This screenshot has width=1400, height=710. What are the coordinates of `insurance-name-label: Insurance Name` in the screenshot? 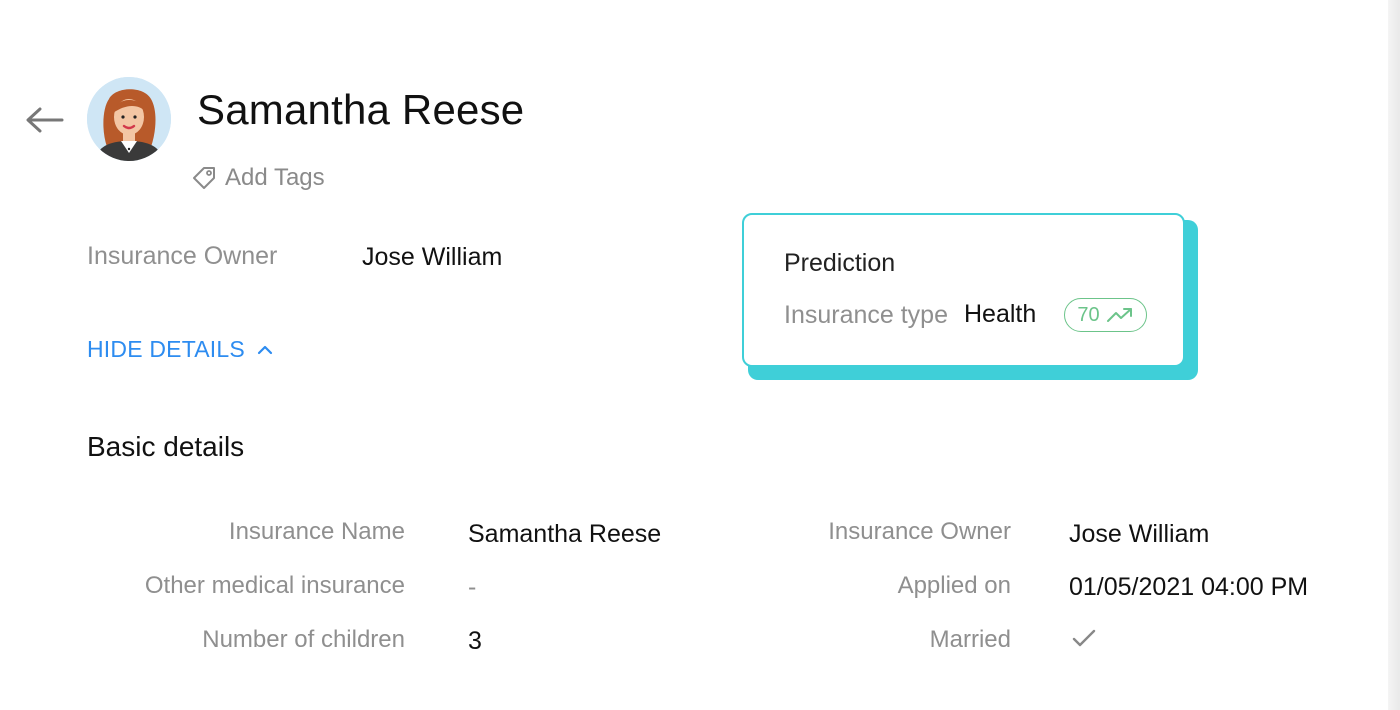 It's located at (316, 531).